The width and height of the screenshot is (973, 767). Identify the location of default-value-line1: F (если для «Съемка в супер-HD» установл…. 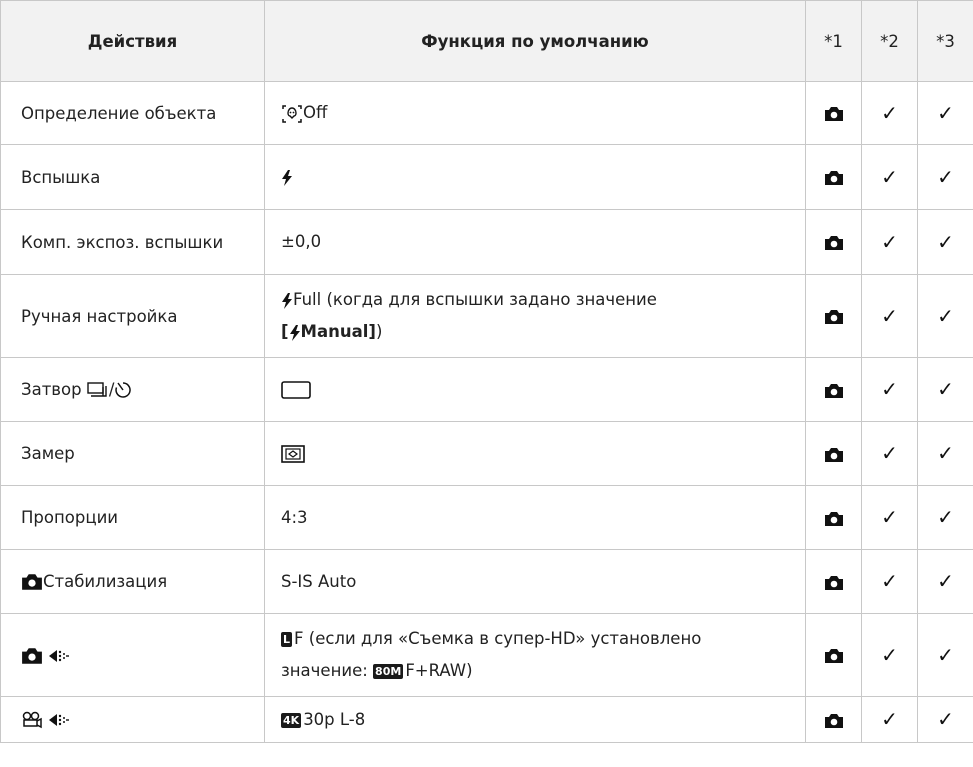
(498, 638).